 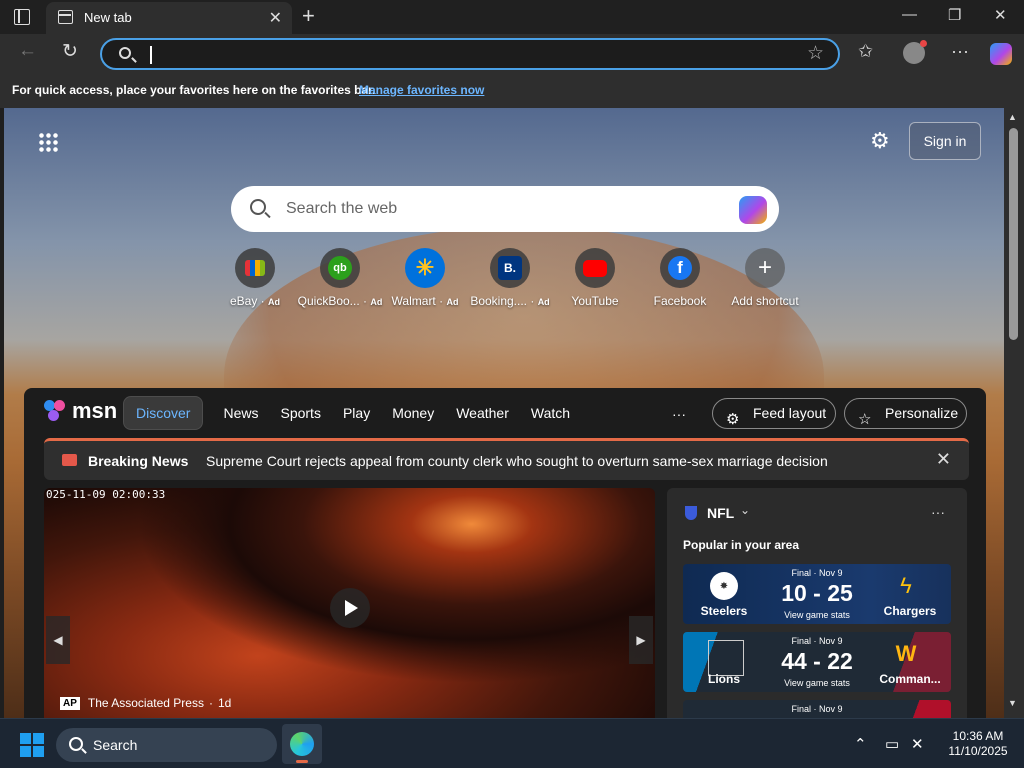 What do you see at coordinates (720, 513) in the screenshot?
I see `nfl-league-selector: NFL` at bounding box center [720, 513].